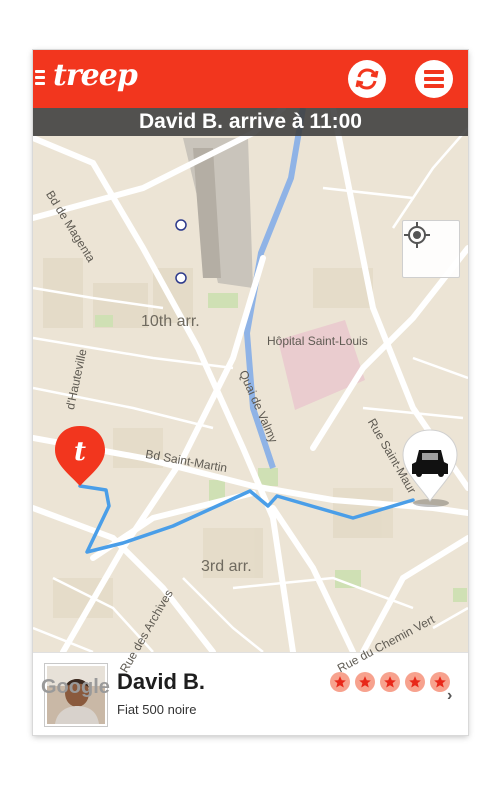 The width and height of the screenshot is (500, 787). What do you see at coordinates (417, 235) in the screenshot?
I see `locate-icon` at bounding box center [417, 235].